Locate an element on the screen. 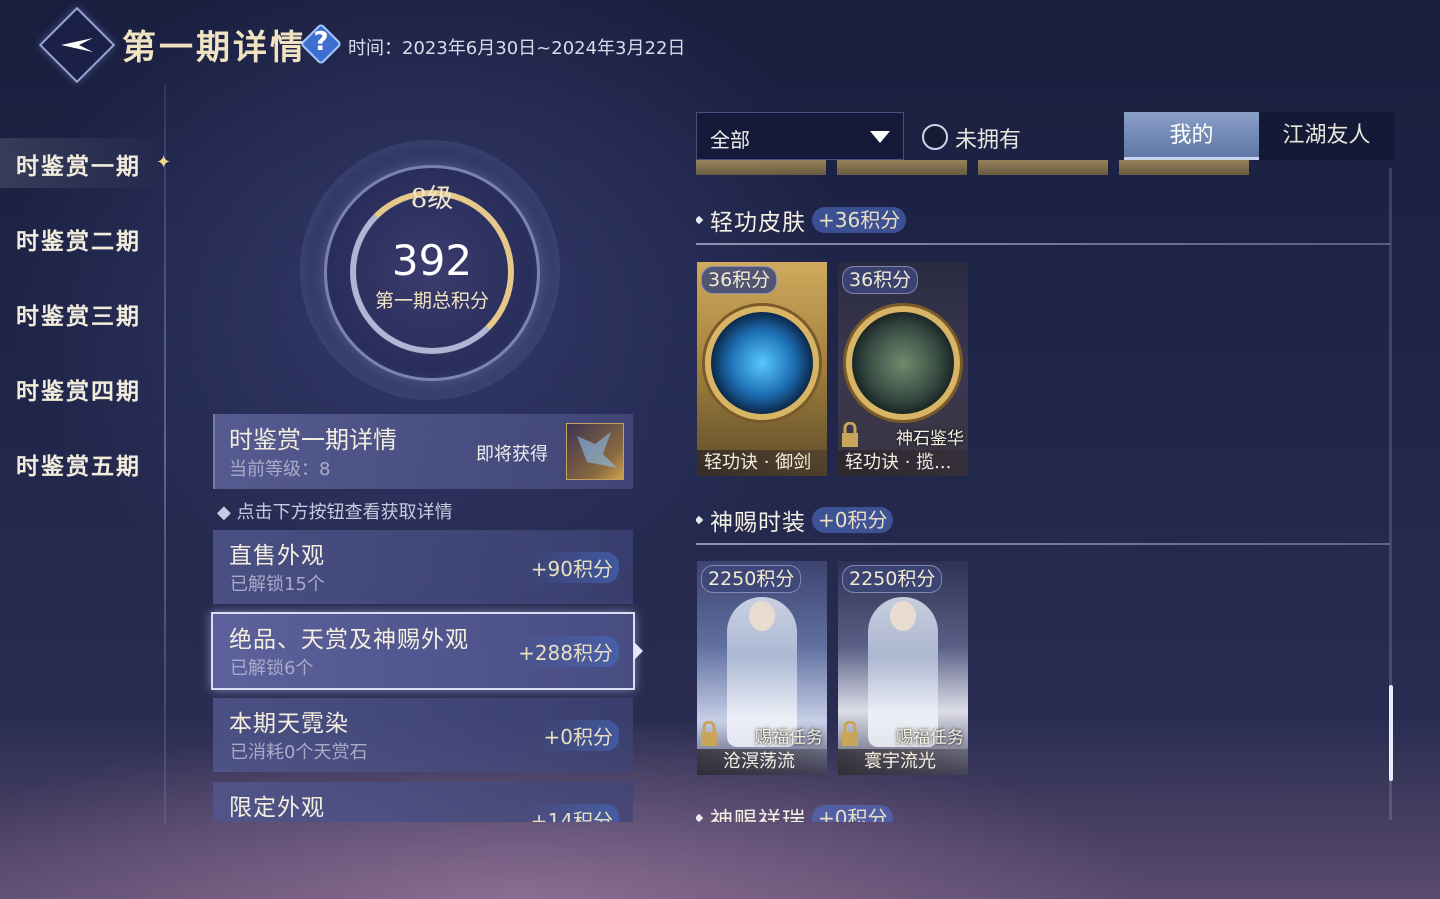 The height and width of the screenshot is (899, 1440). total-score: 392 is located at coordinates (432, 260).